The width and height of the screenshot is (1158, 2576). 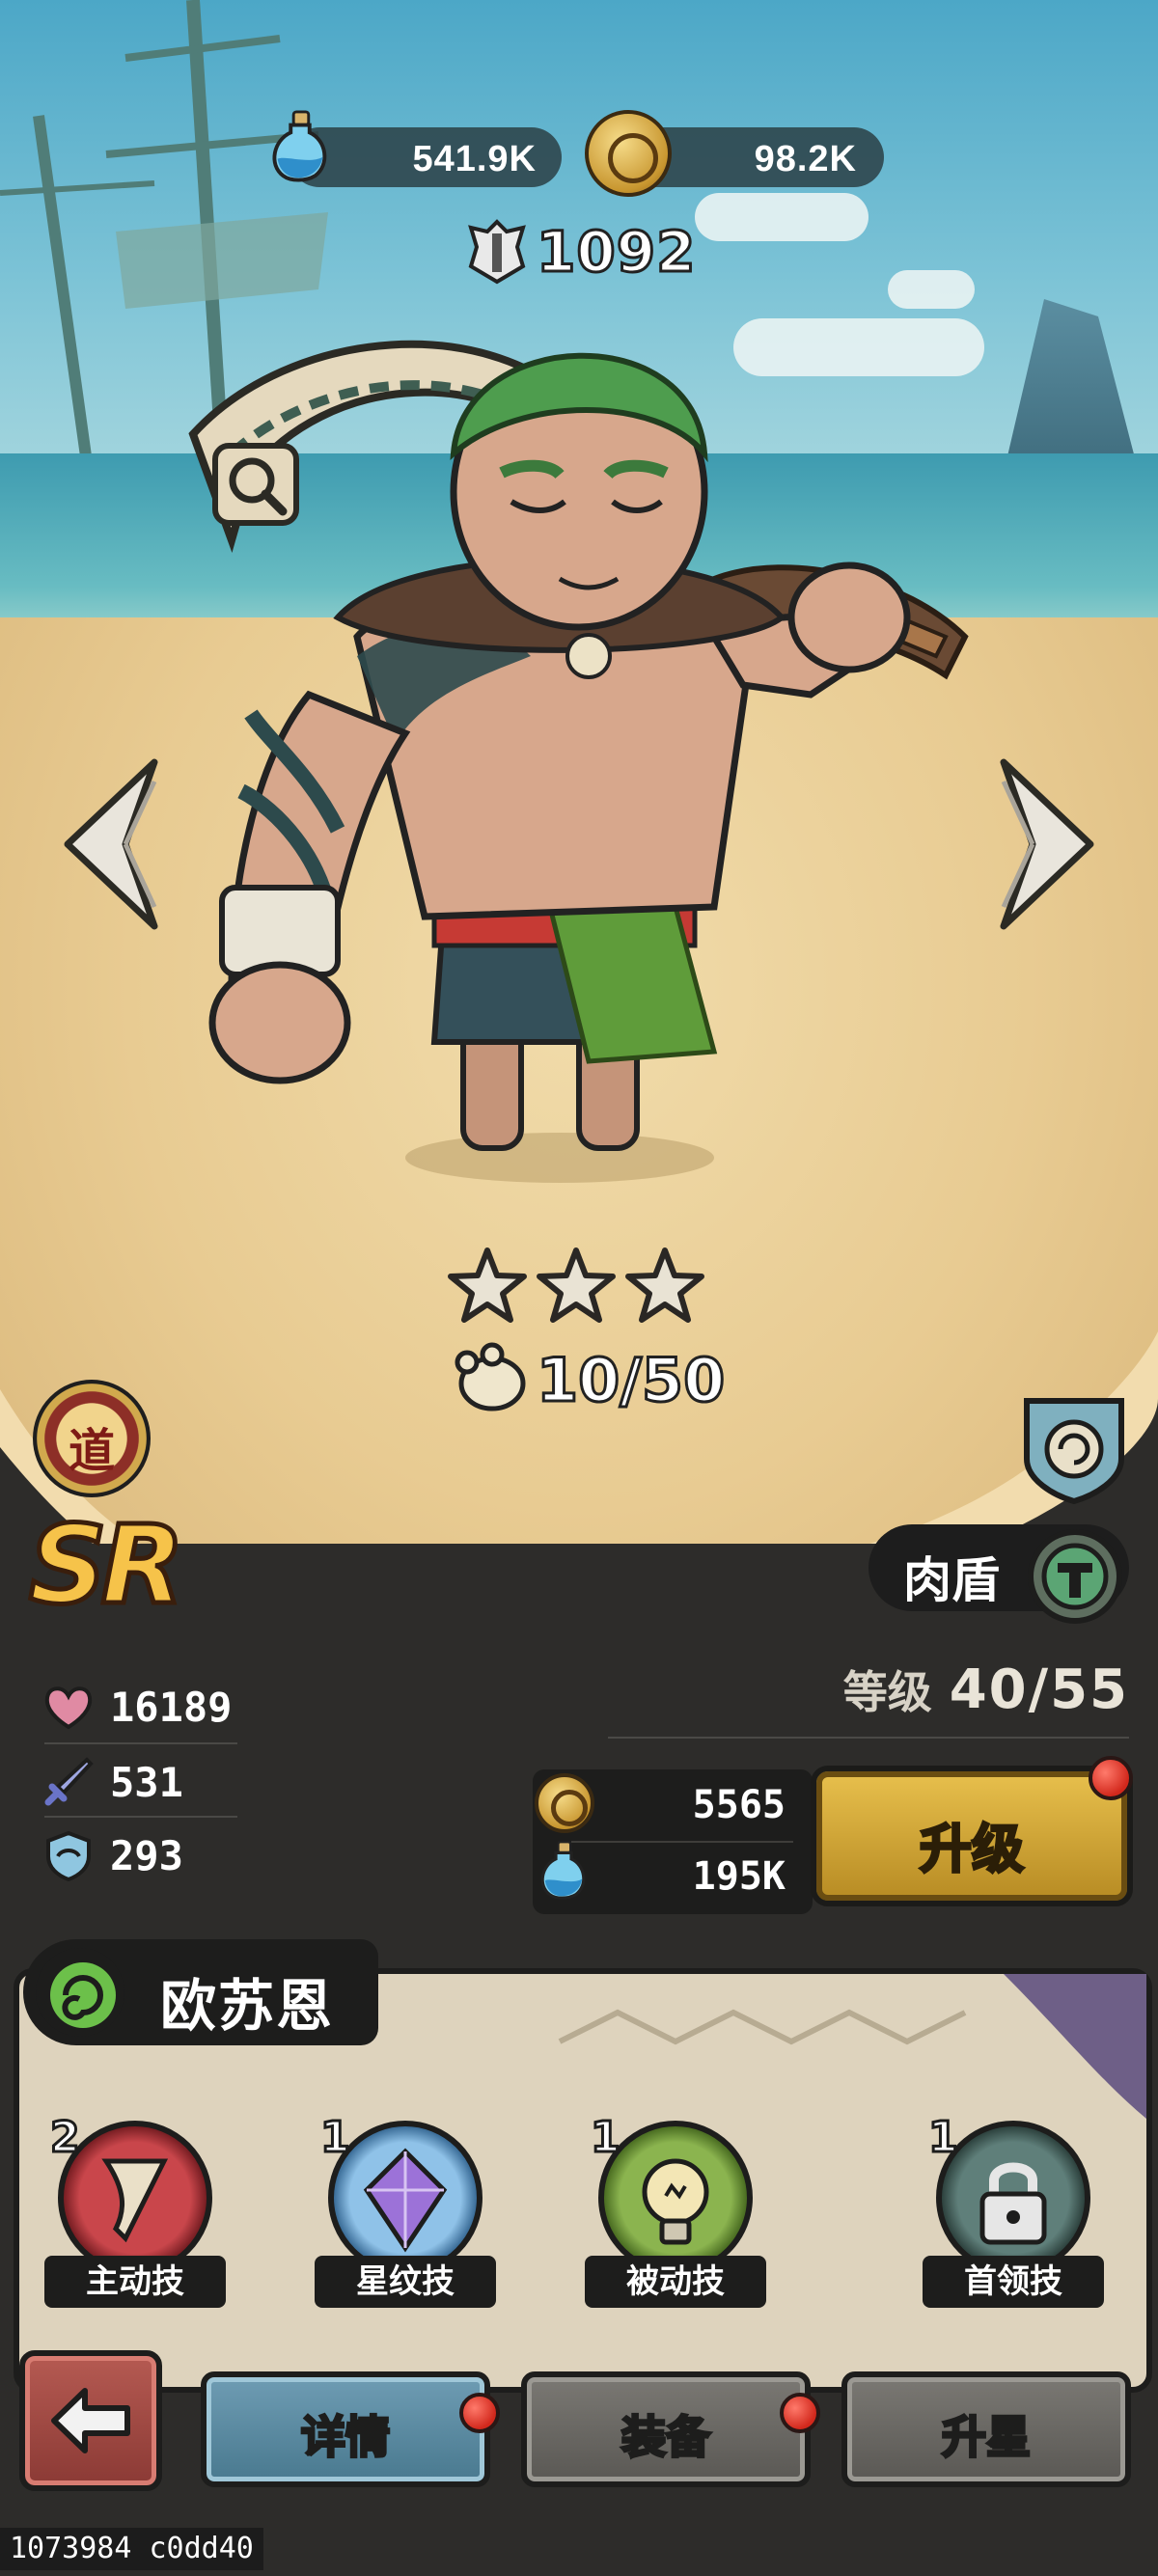 I want to click on faction-badge: 道, so click(x=92, y=1438).